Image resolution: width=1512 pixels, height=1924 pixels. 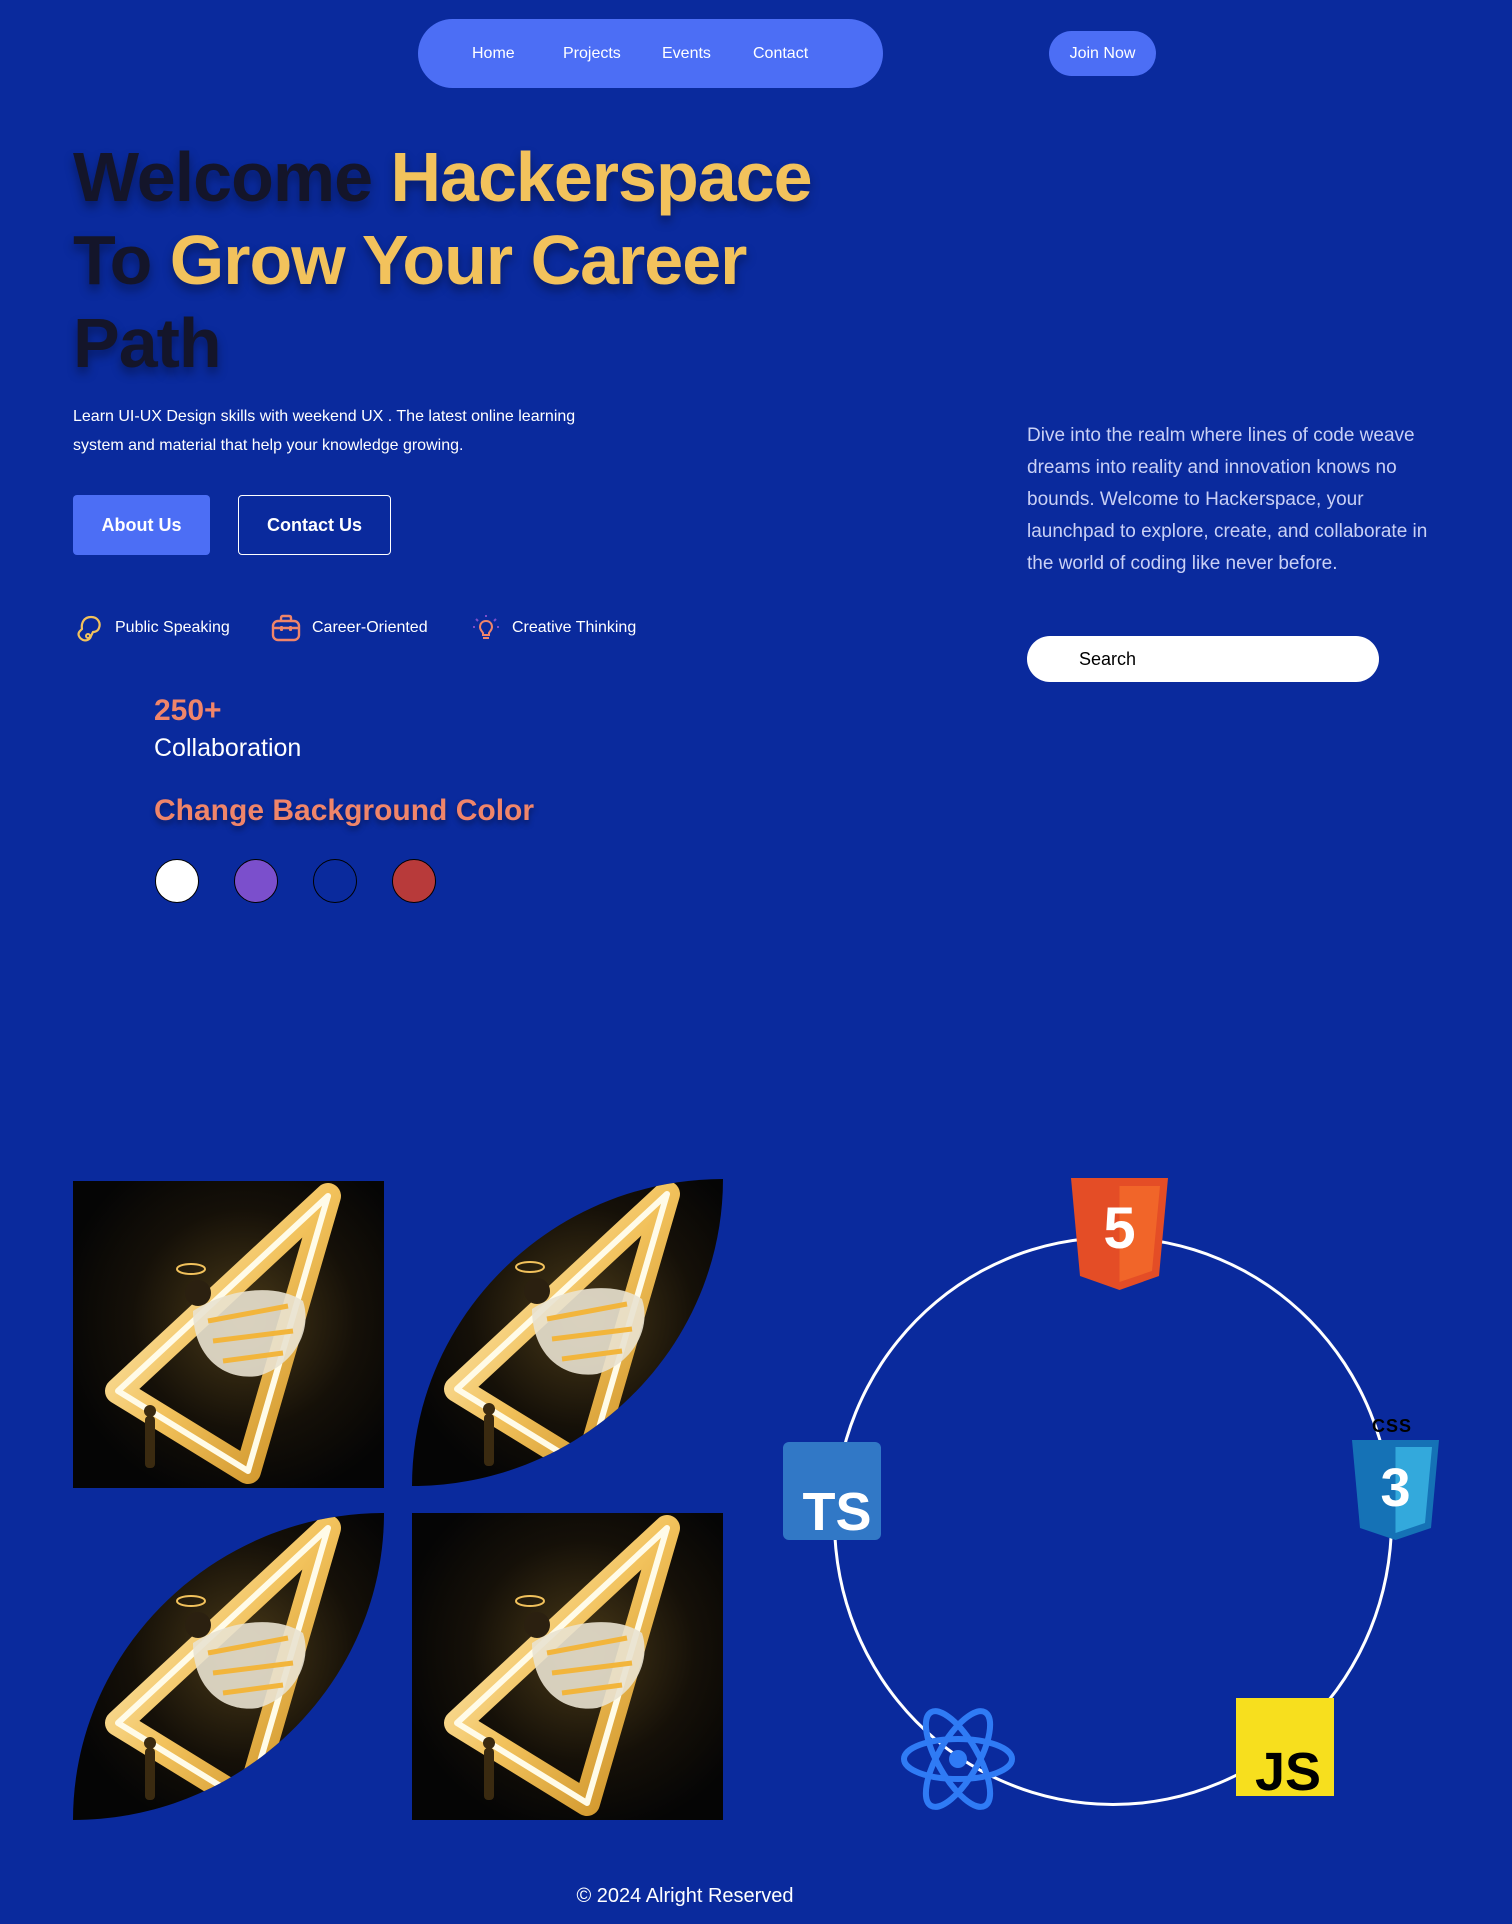 I want to click on change-background-title: Change Background Color, so click(x=344, y=810).